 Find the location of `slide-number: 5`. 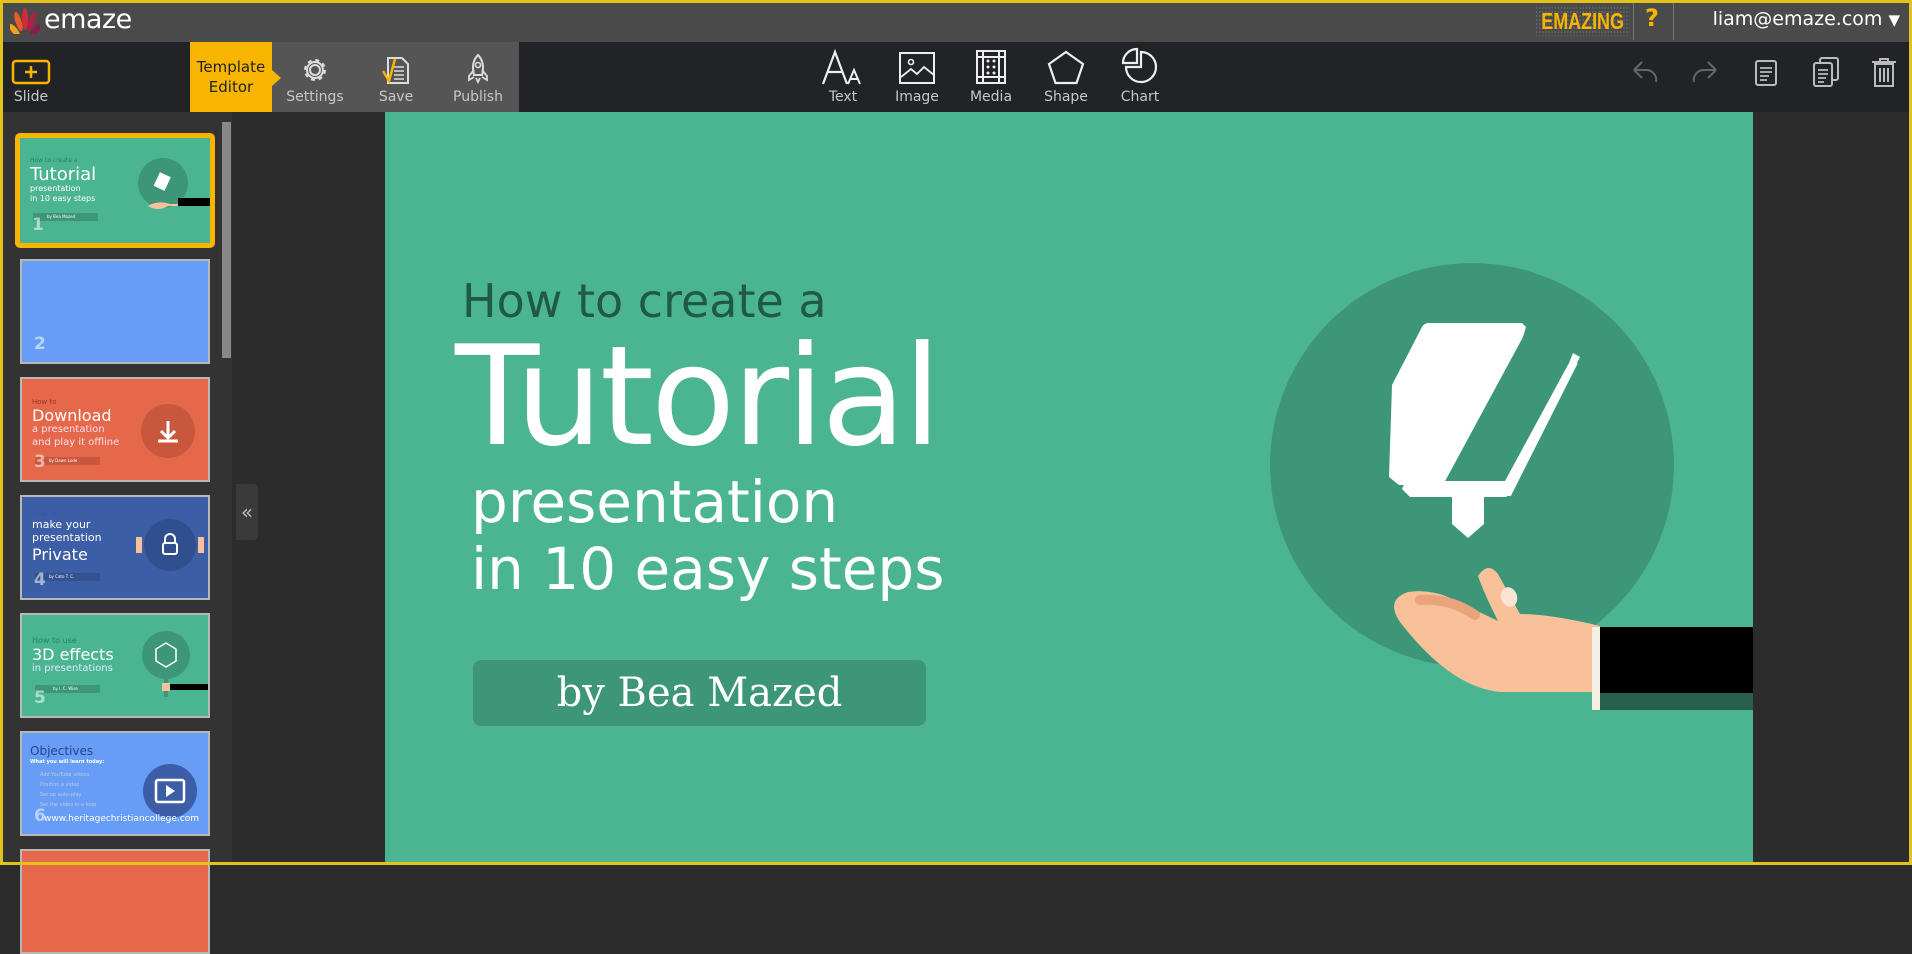

slide-number: 5 is located at coordinates (40, 698).